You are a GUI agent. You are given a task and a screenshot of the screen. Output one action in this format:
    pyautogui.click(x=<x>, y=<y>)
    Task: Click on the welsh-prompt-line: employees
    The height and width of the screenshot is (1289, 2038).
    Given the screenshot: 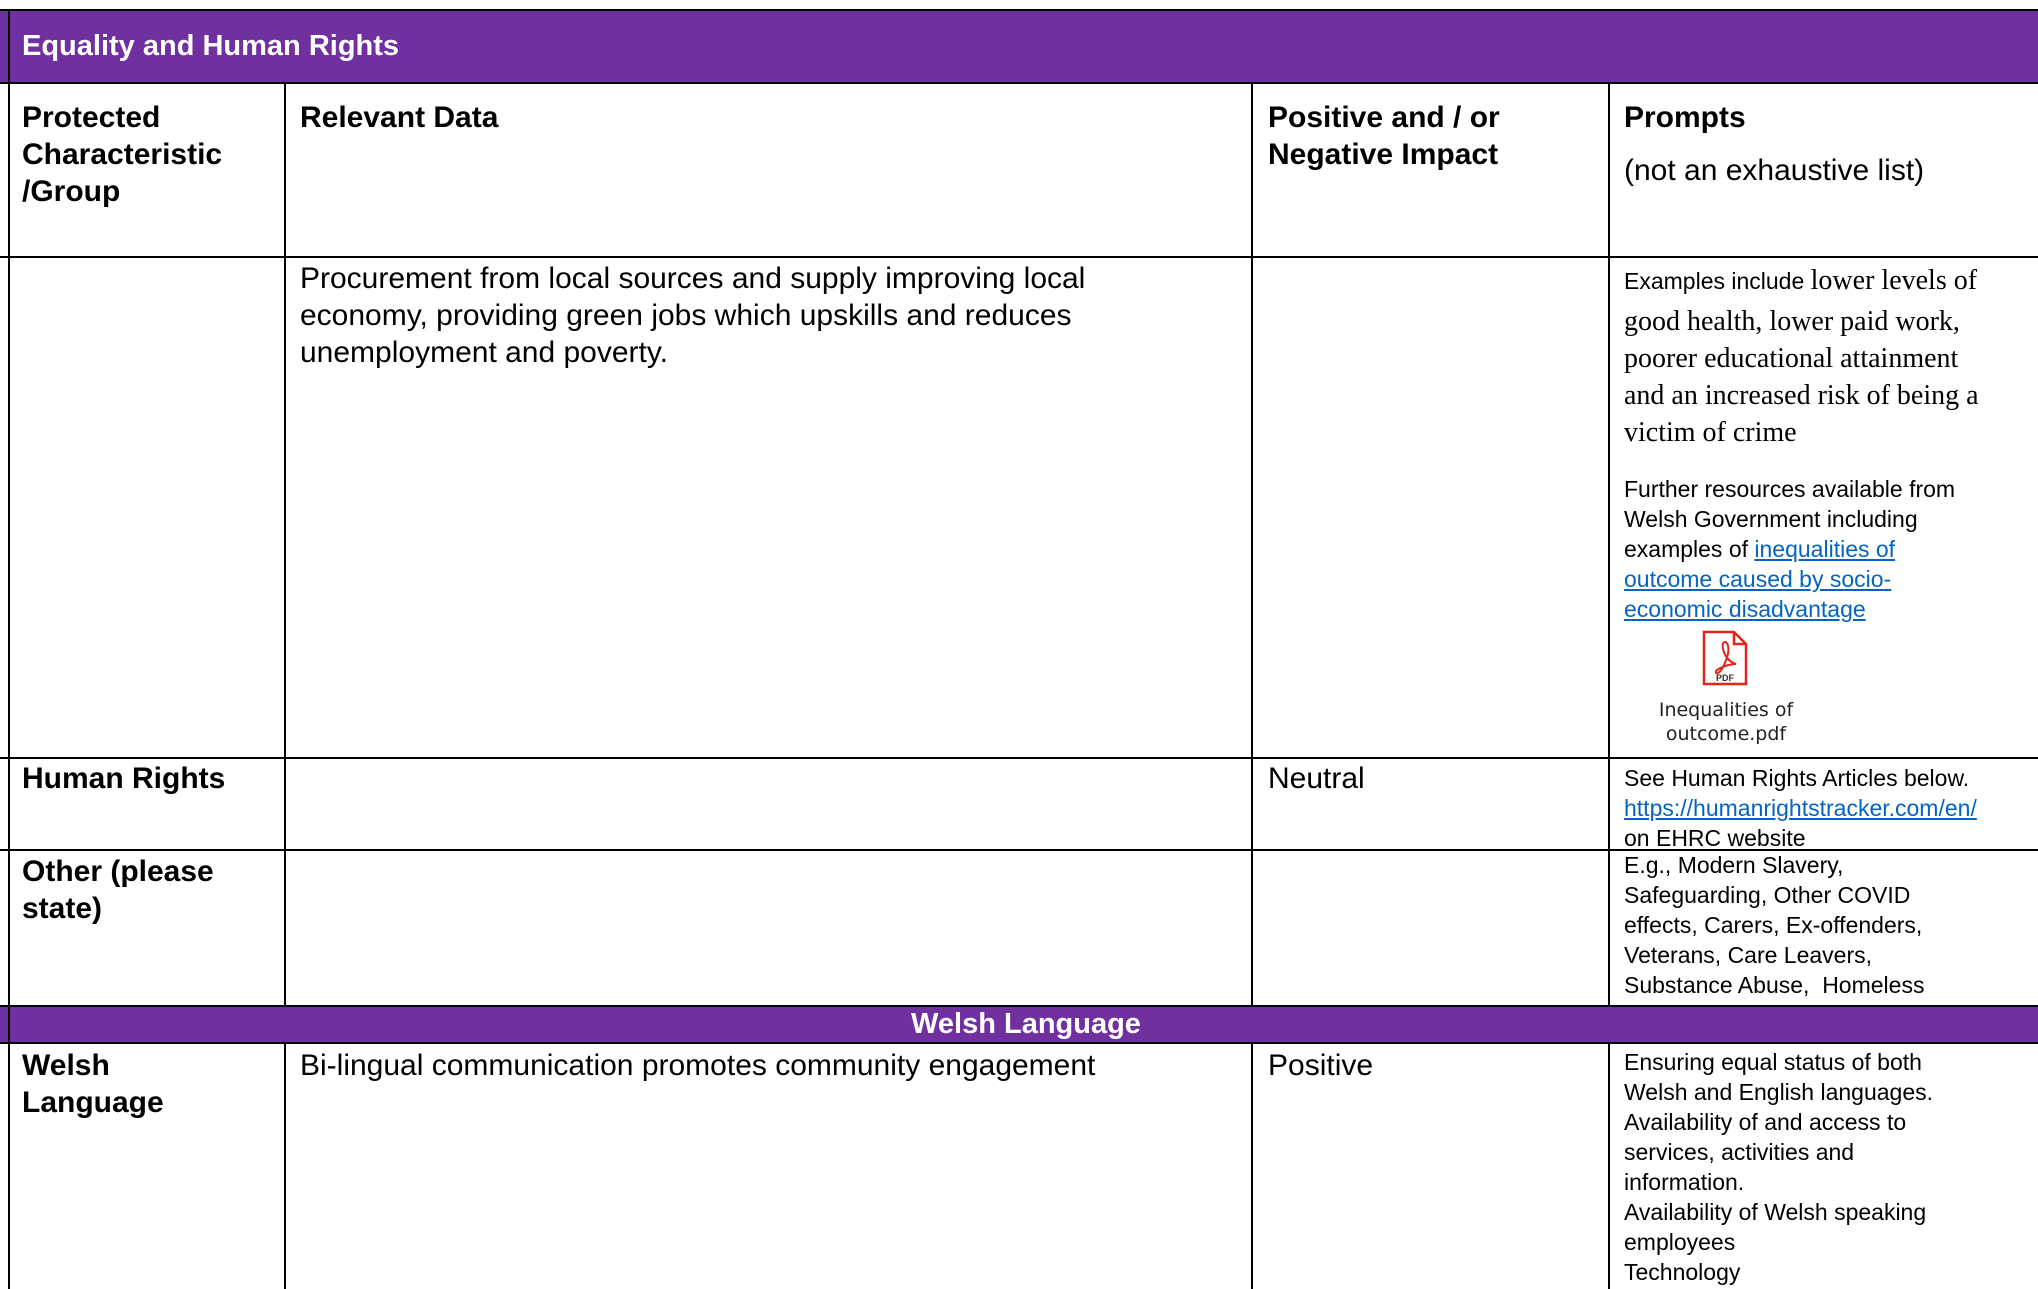 What is the action you would take?
    pyautogui.click(x=1680, y=1242)
    